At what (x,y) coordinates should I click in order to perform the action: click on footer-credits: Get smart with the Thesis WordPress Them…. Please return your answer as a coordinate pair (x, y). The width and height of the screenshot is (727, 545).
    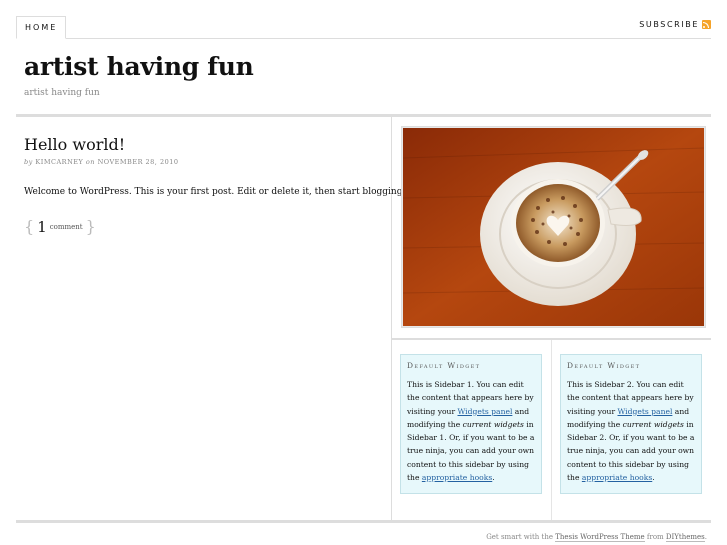
    Looking at the image, I should click on (596, 537).